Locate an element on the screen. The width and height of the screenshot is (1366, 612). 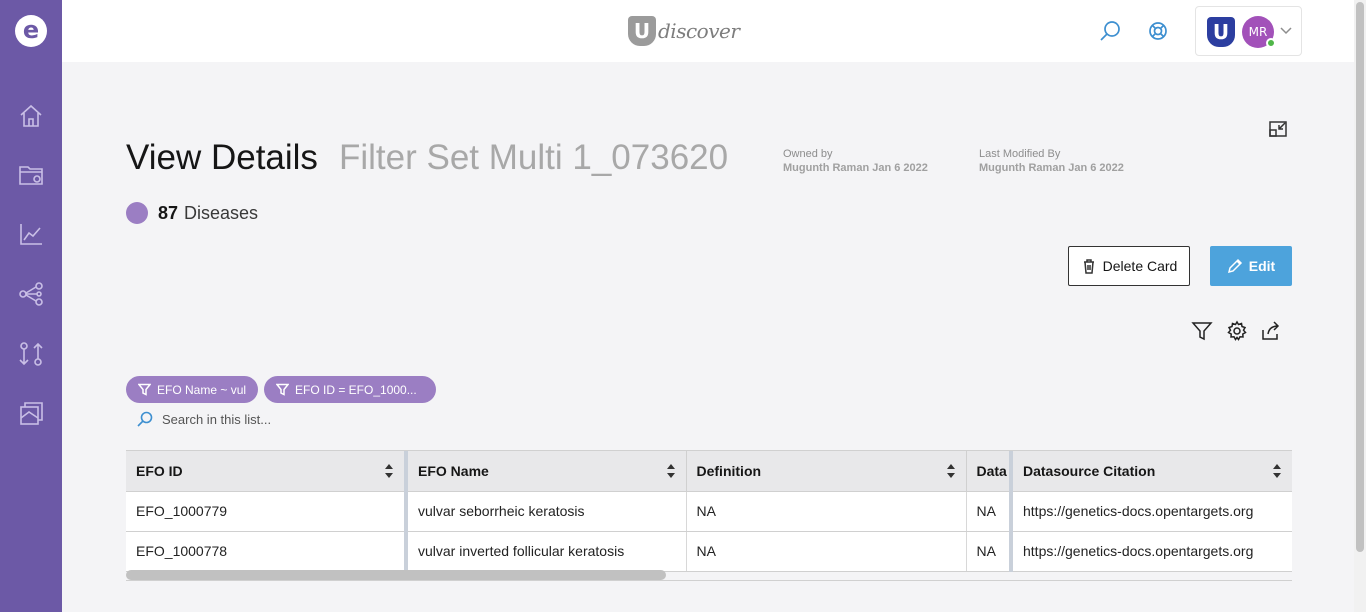
cell-efo-id: EFO_1000778 is located at coordinates (267, 551).